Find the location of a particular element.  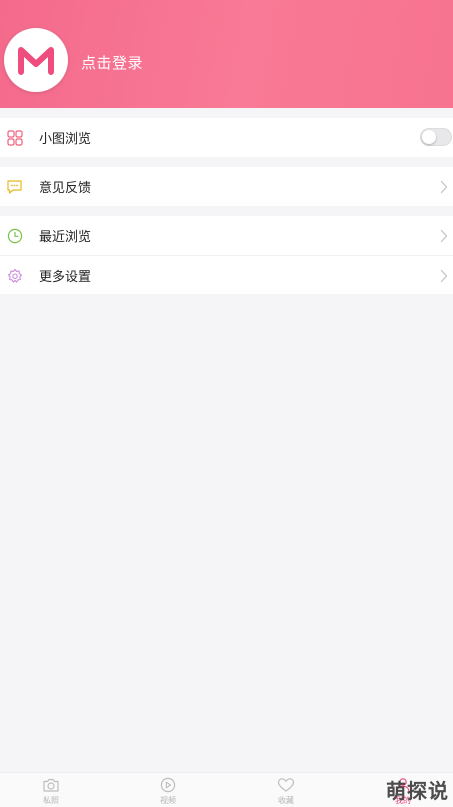

profile-header: 点击登录 is located at coordinates (226, 54).